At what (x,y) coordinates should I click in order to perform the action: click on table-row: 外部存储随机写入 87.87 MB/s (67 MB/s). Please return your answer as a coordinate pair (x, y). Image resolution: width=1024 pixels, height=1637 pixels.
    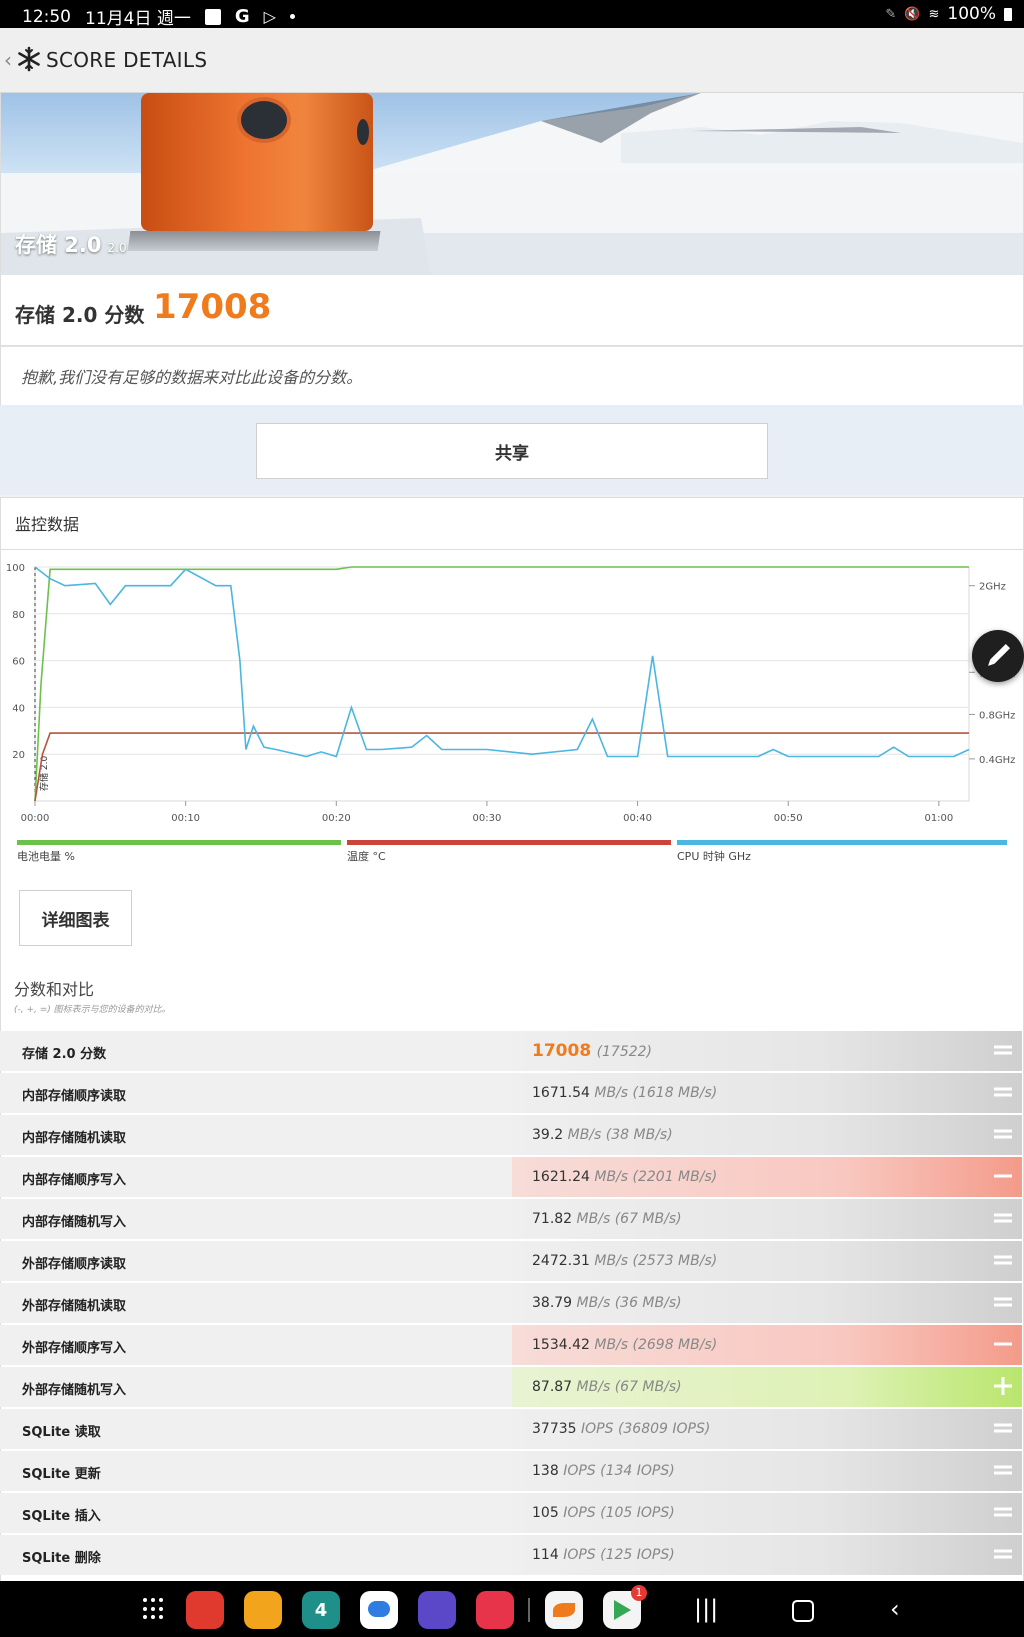
    Looking at the image, I should click on (511, 1387).